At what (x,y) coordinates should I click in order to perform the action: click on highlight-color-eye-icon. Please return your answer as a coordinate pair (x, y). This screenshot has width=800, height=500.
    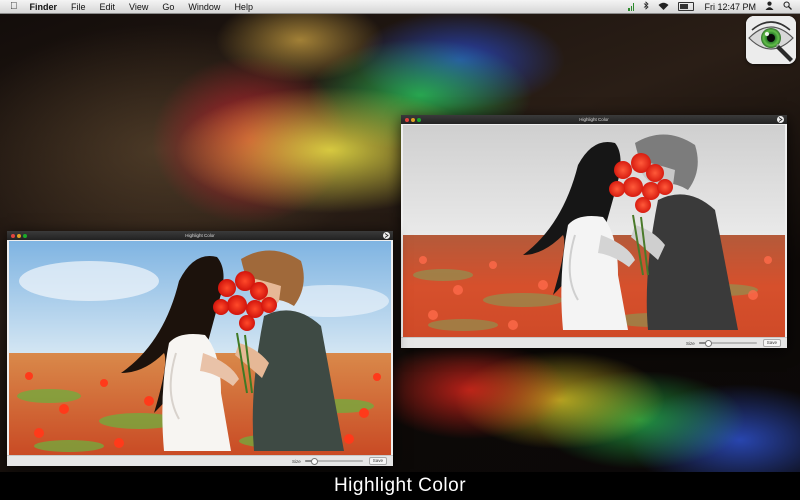
    Looking at the image, I should click on (771, 40).